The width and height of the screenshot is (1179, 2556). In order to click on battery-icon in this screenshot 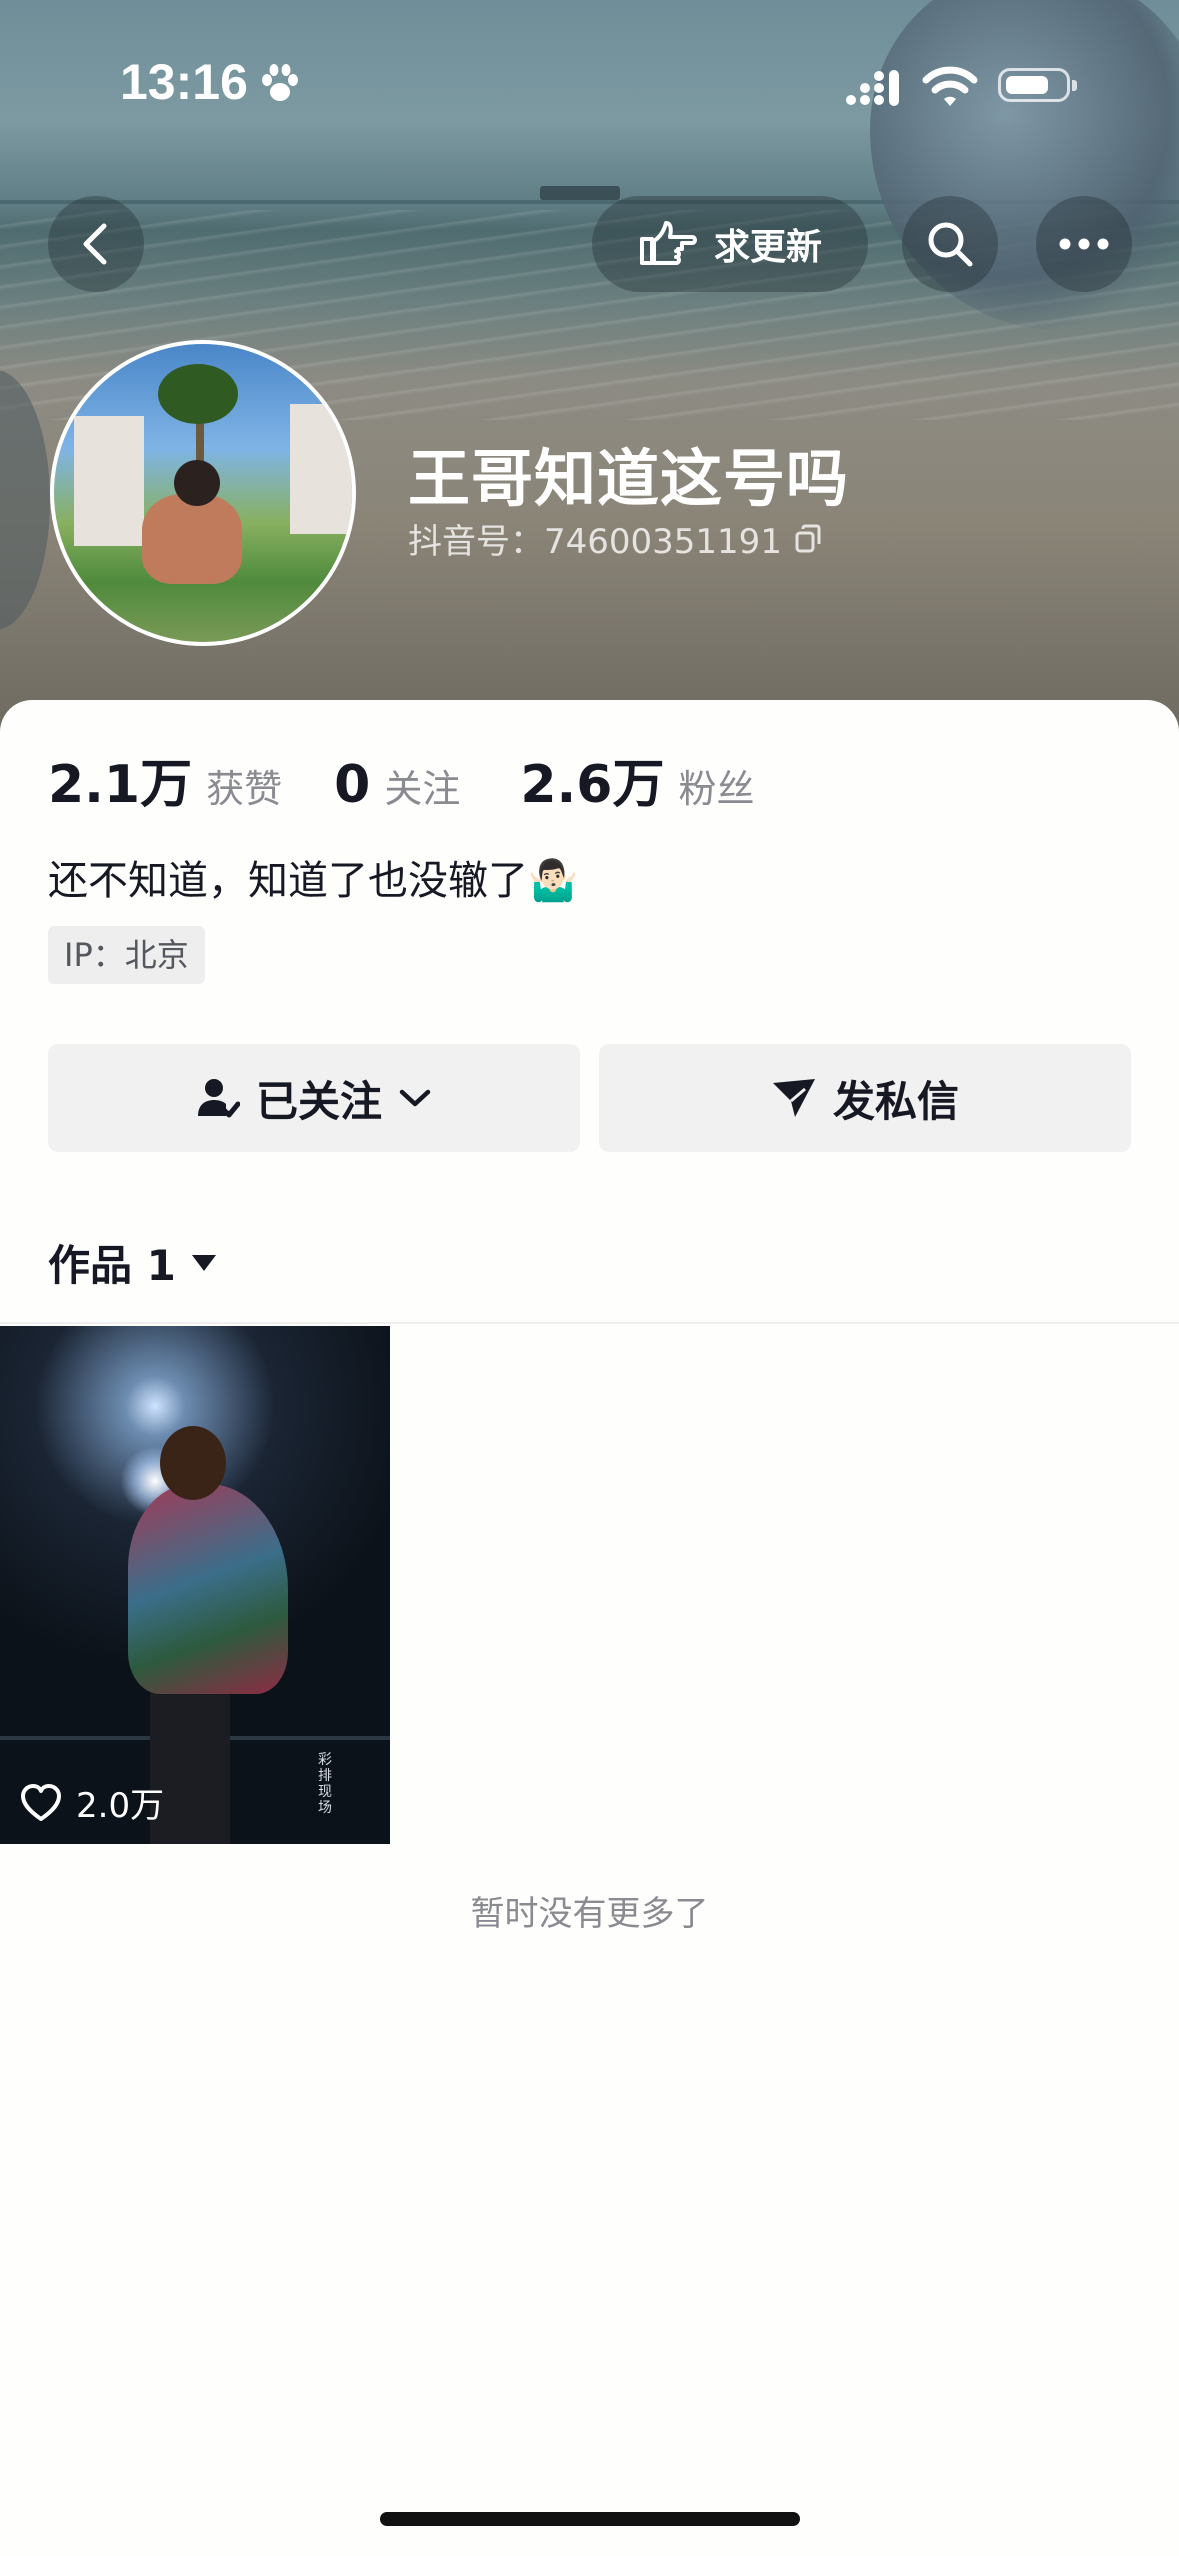, I will do `click(1037, 85)`.